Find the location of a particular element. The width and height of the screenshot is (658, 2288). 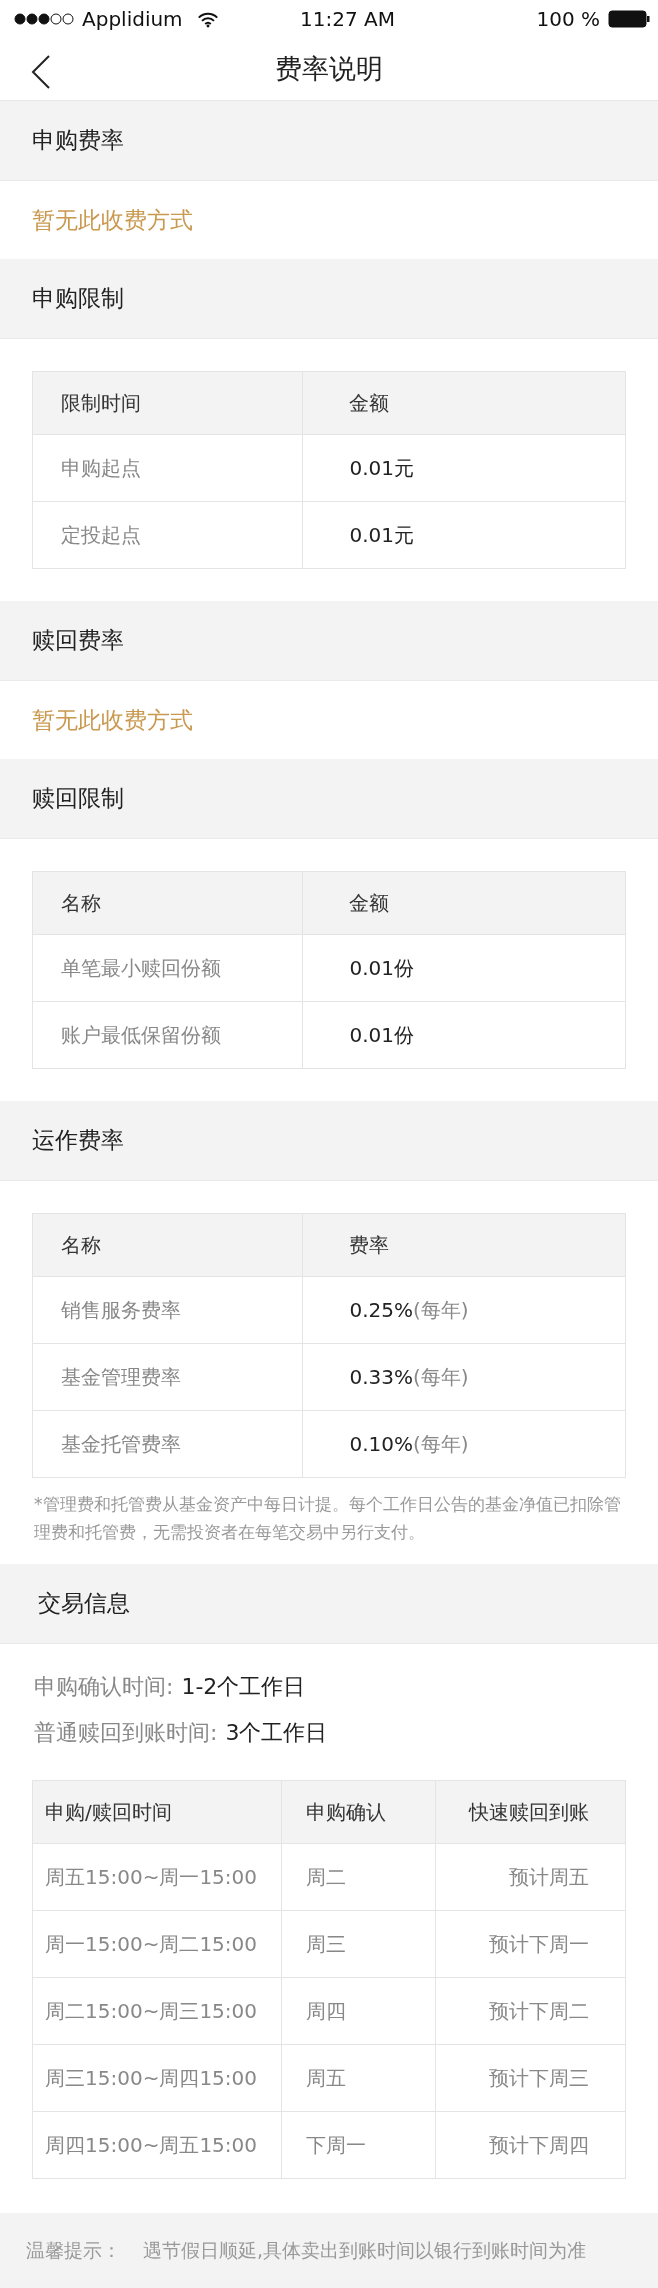

section-header: 申购限制 is located at coordinates (329, 299).